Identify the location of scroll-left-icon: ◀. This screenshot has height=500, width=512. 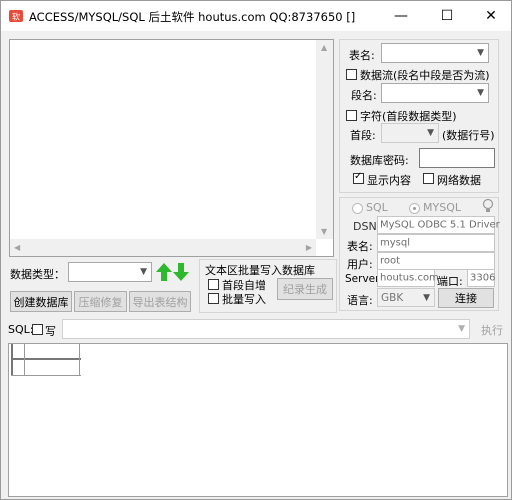
(17, 247).